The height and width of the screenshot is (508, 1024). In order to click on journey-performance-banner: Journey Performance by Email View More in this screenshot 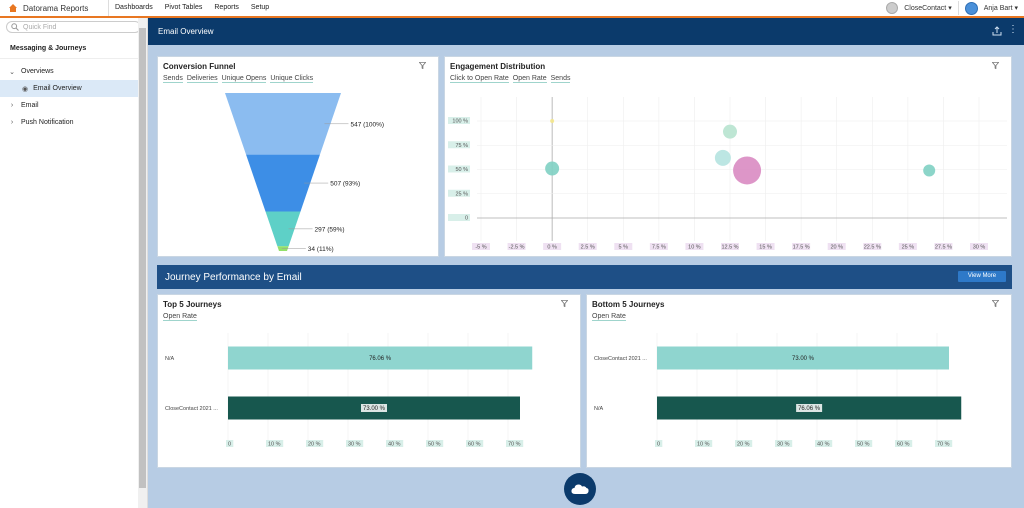, I will do `click(584, 277)`.